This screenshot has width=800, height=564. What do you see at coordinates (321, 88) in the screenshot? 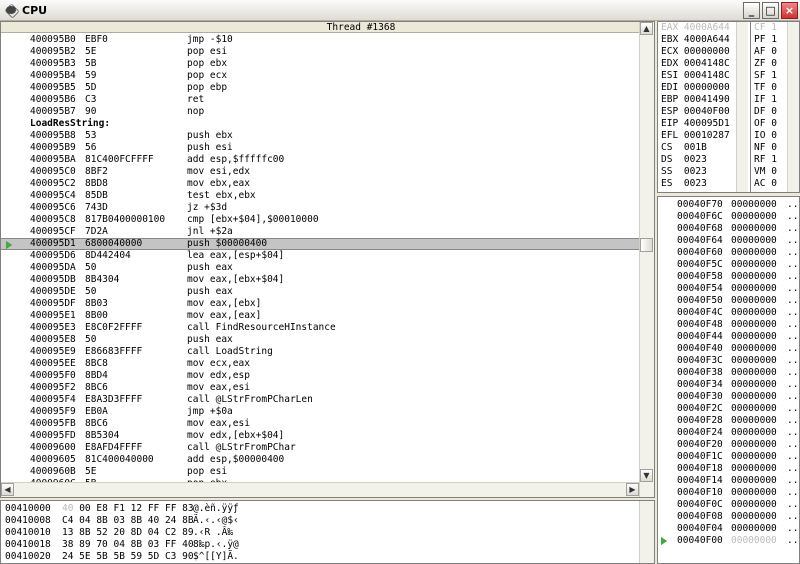
I see `disassembly-row: 400095B5 5D pop ebp` at bounding box center [321, 88].